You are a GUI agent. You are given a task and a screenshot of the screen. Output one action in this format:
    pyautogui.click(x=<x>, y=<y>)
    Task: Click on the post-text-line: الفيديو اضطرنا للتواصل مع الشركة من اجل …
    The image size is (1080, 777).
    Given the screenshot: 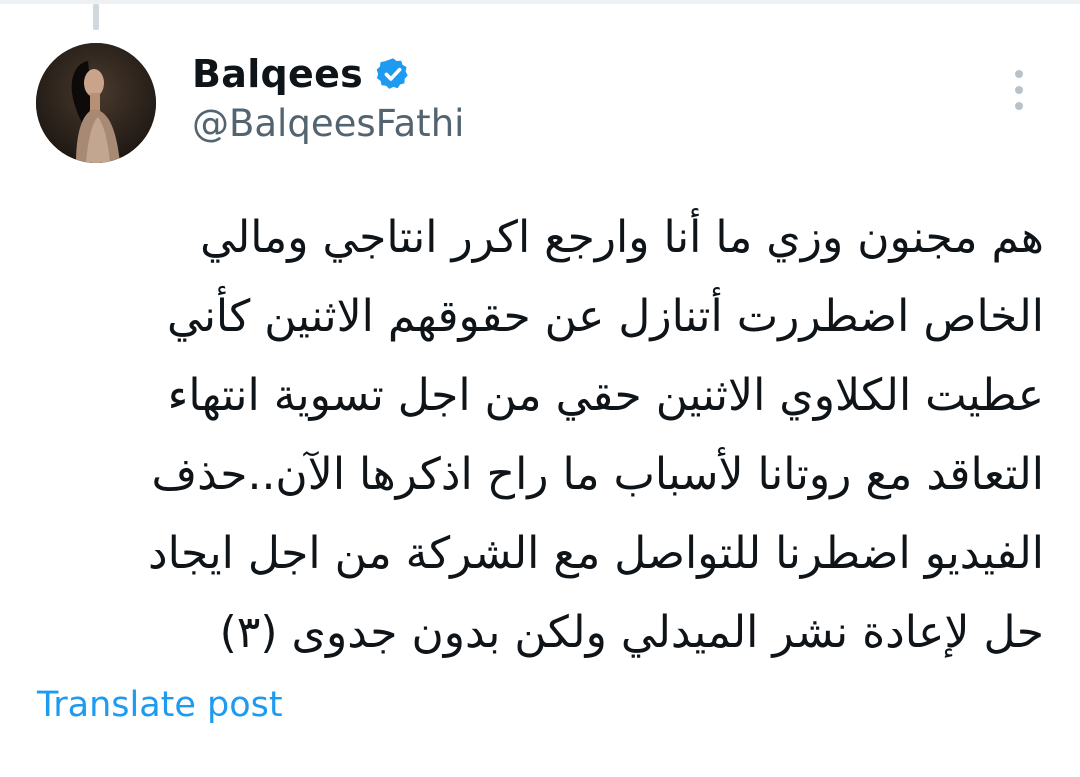 What is the action you would take?
    pyautogui.click(x=595, y=553)
    